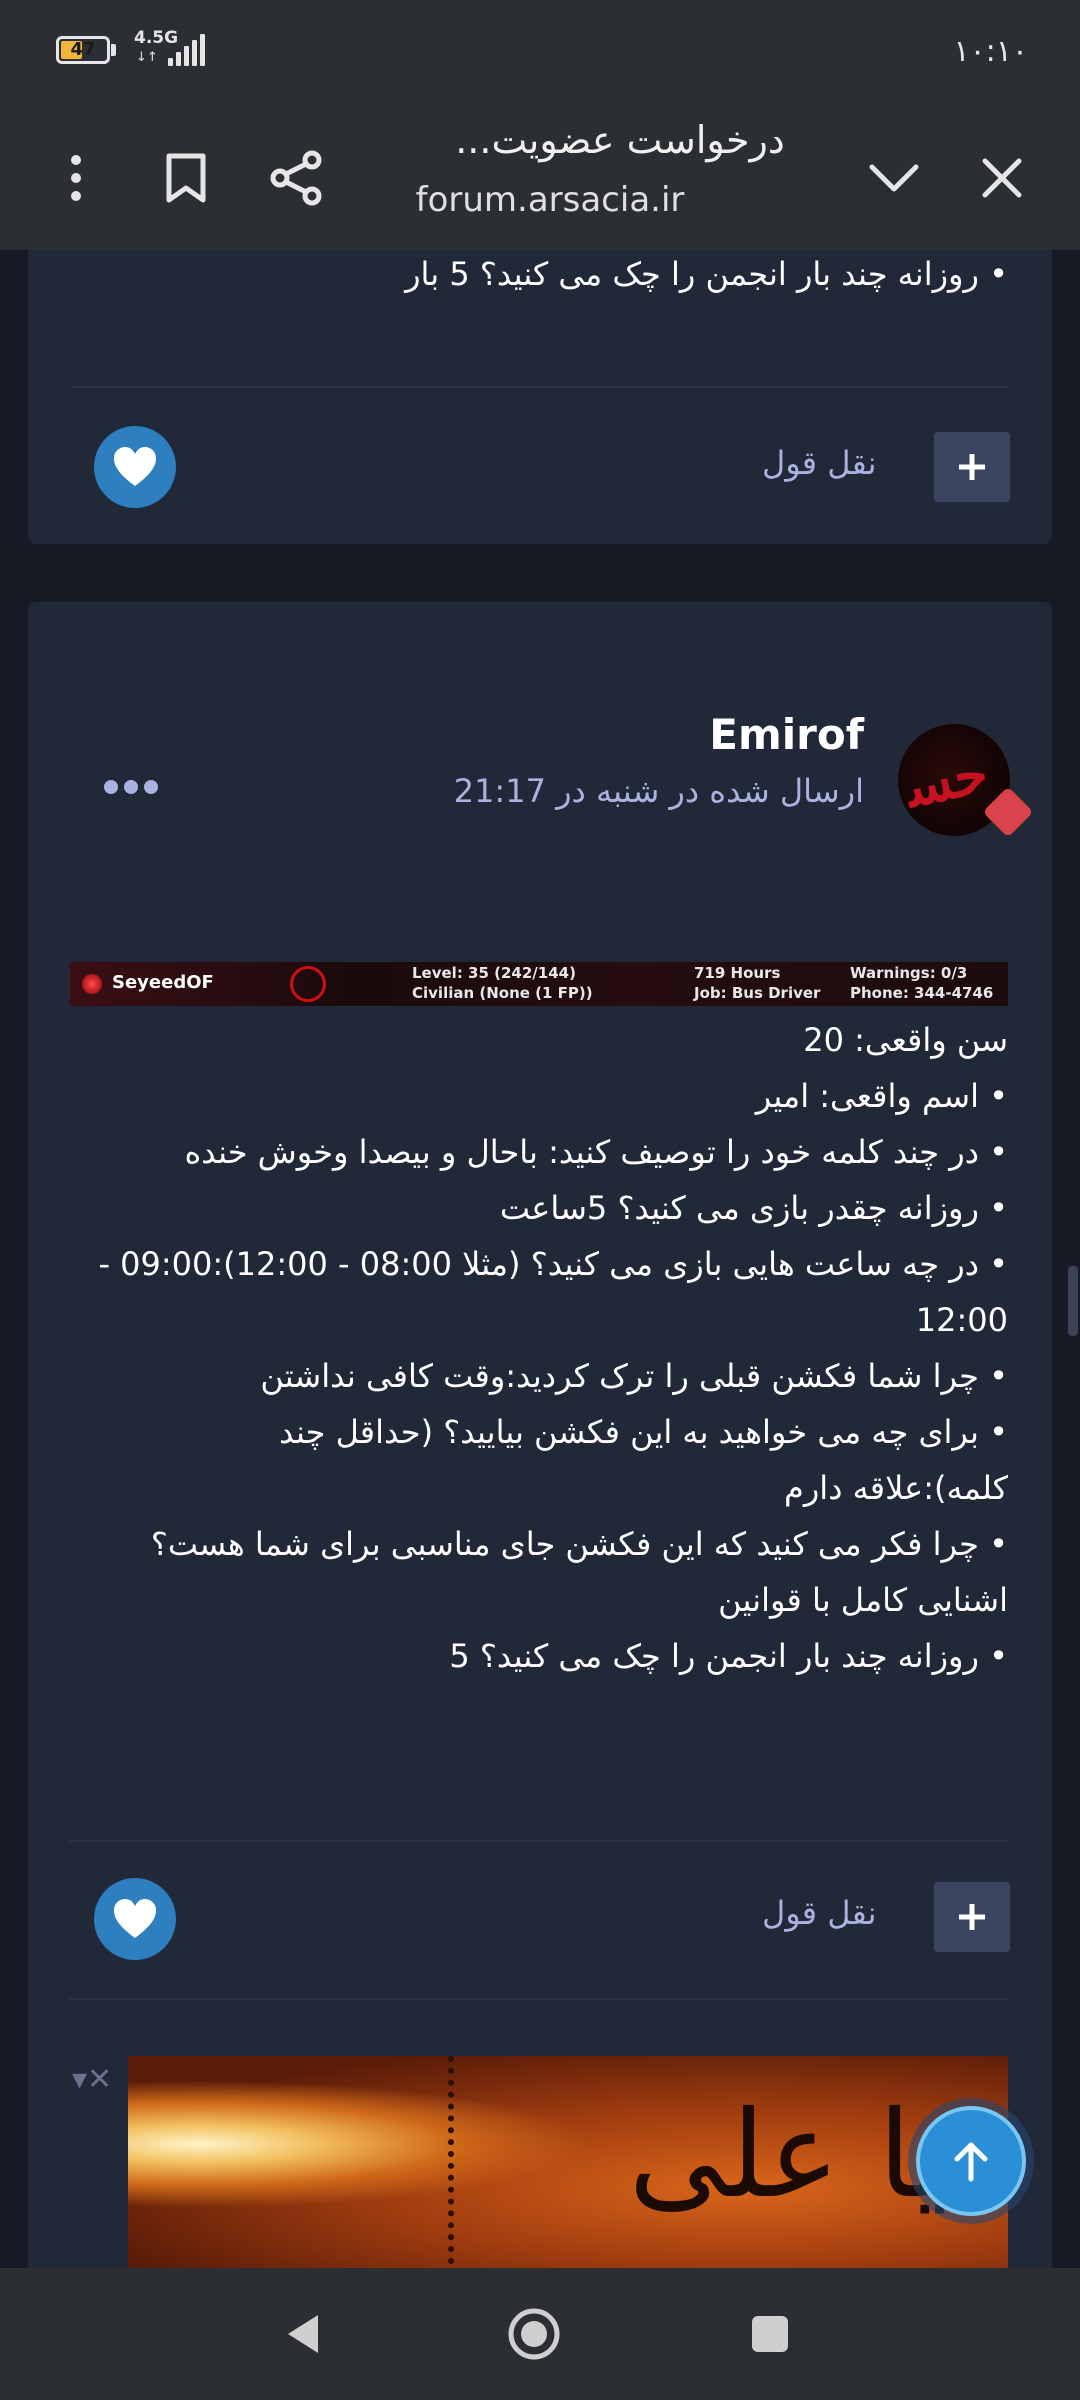 The width and height of the screenshot is (1080, 2400). I want to click on signal-icon, so click(186, 50).